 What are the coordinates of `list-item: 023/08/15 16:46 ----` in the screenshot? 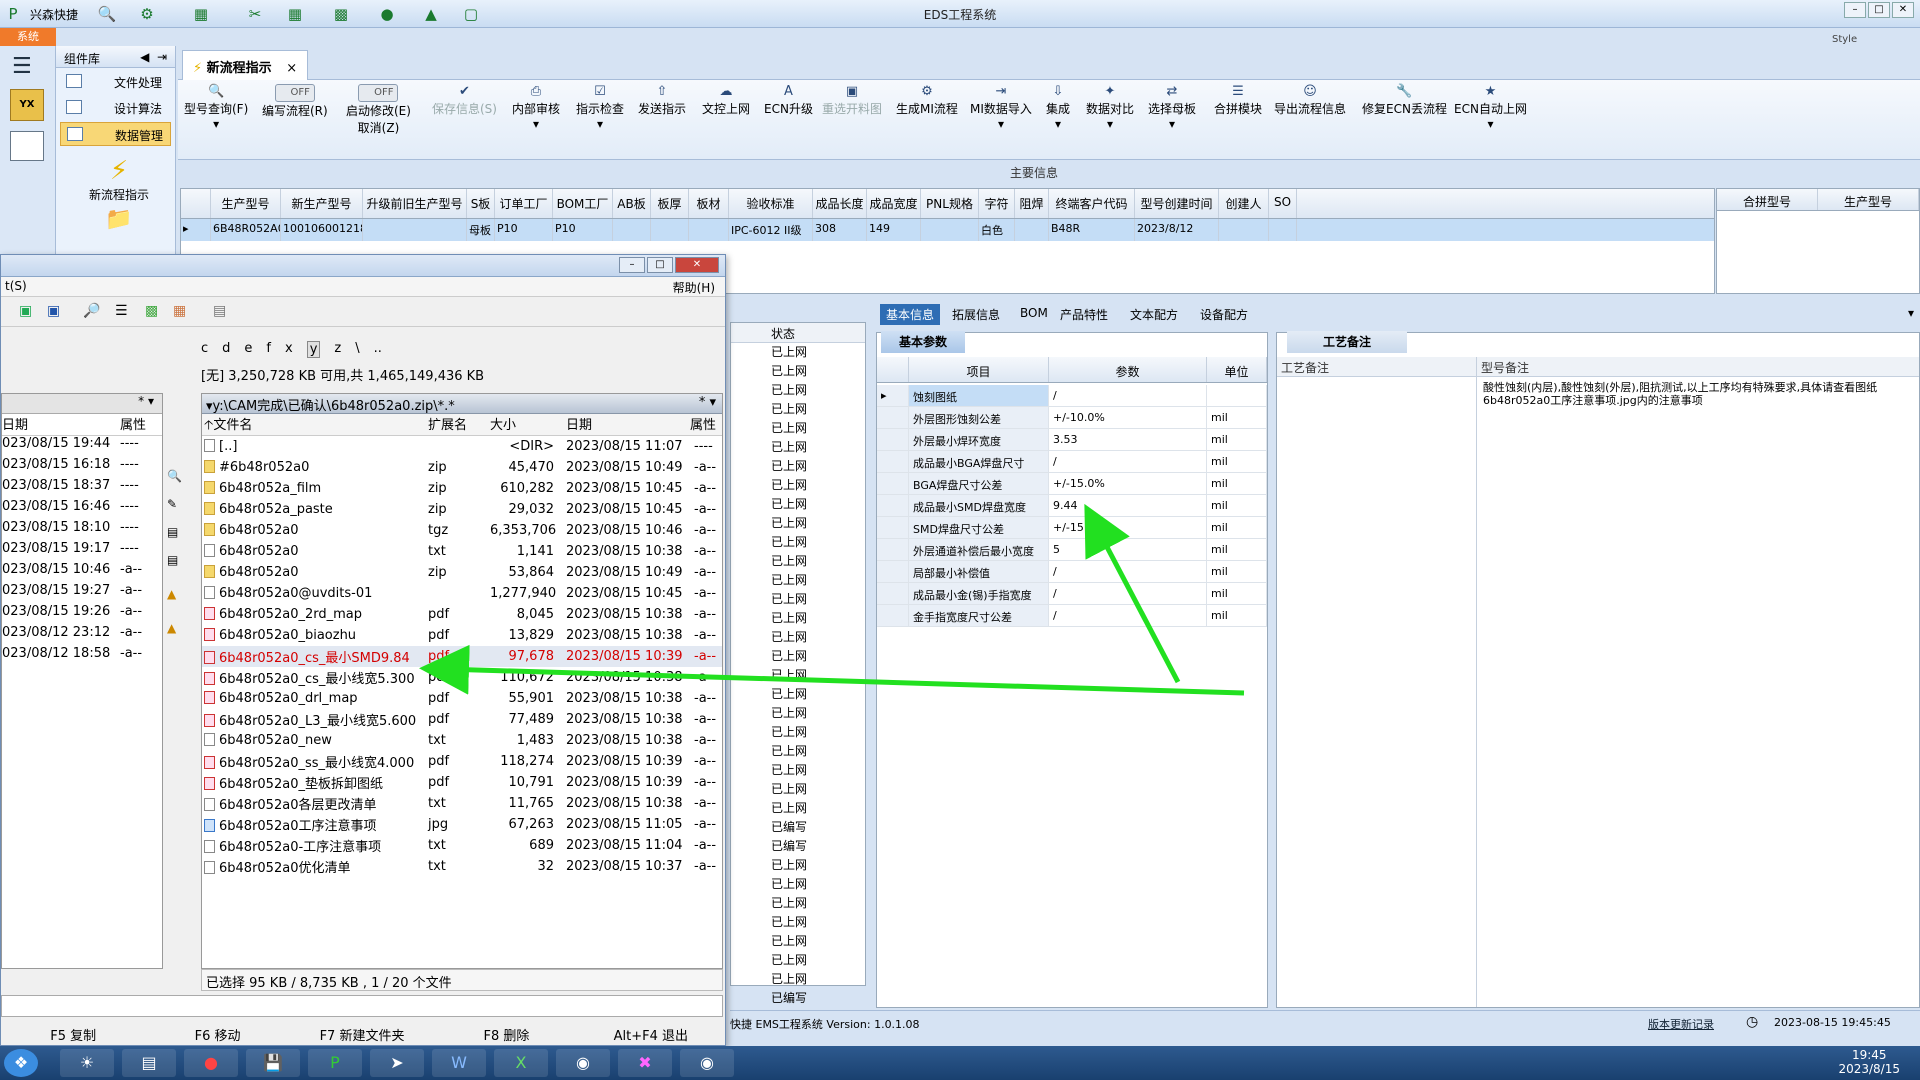 It's located at (82, 509).